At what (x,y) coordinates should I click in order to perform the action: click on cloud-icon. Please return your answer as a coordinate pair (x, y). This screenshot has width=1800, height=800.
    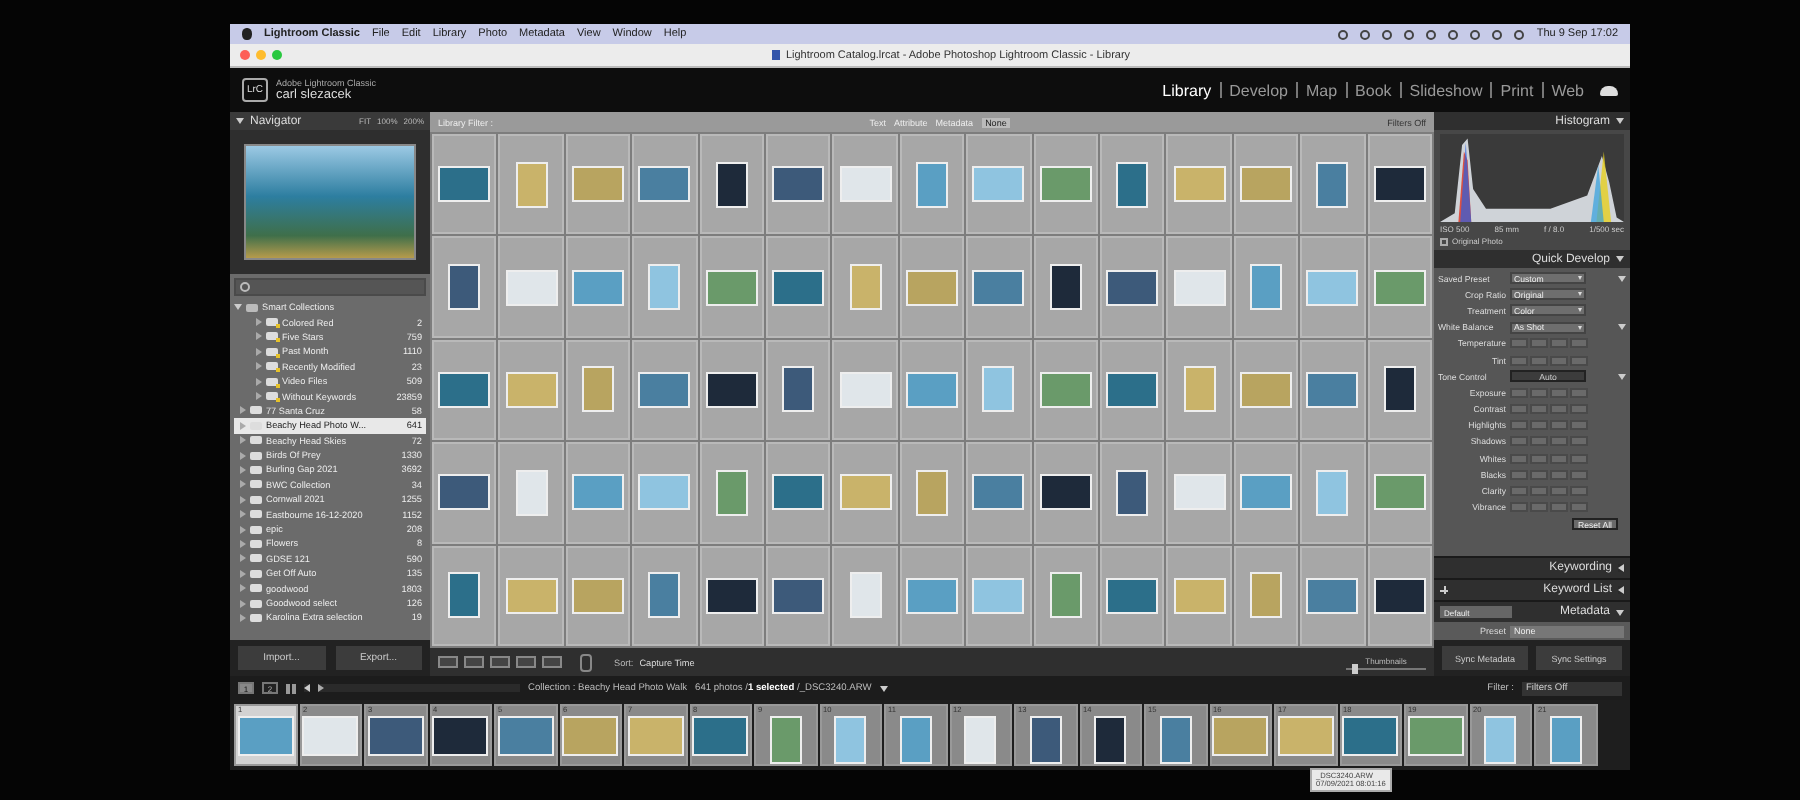
    Looking at the image, I should click on (1609, 90).